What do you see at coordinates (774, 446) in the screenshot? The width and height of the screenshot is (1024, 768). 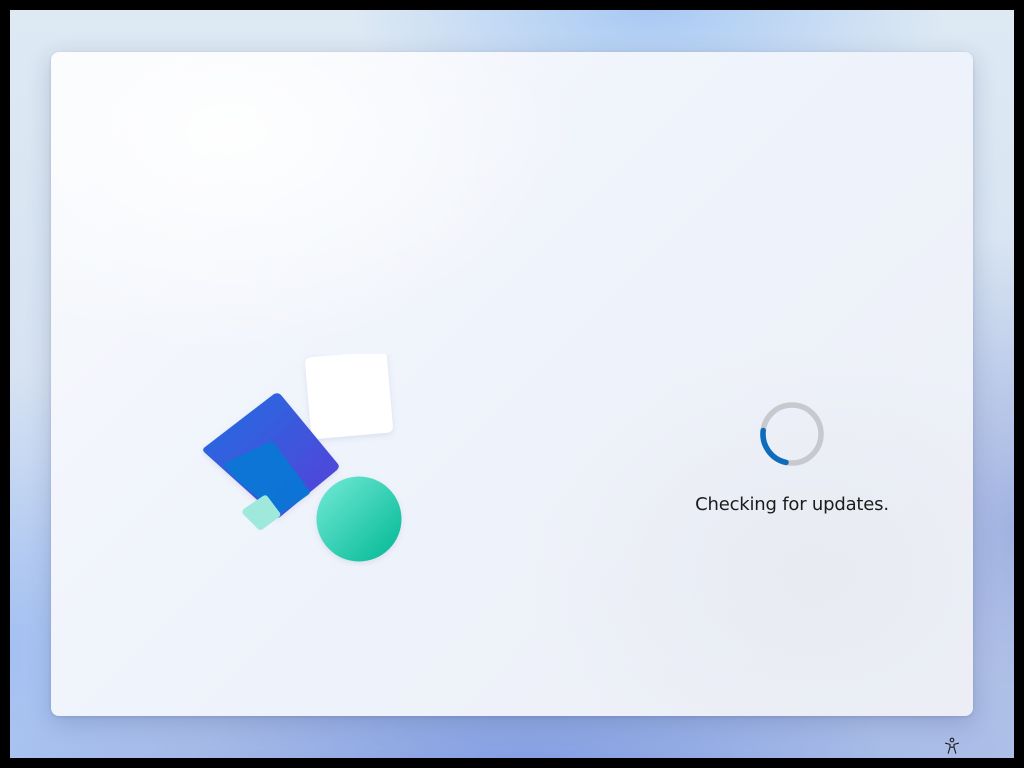 I see `spinner-arc` at bounding box center [774, 446].